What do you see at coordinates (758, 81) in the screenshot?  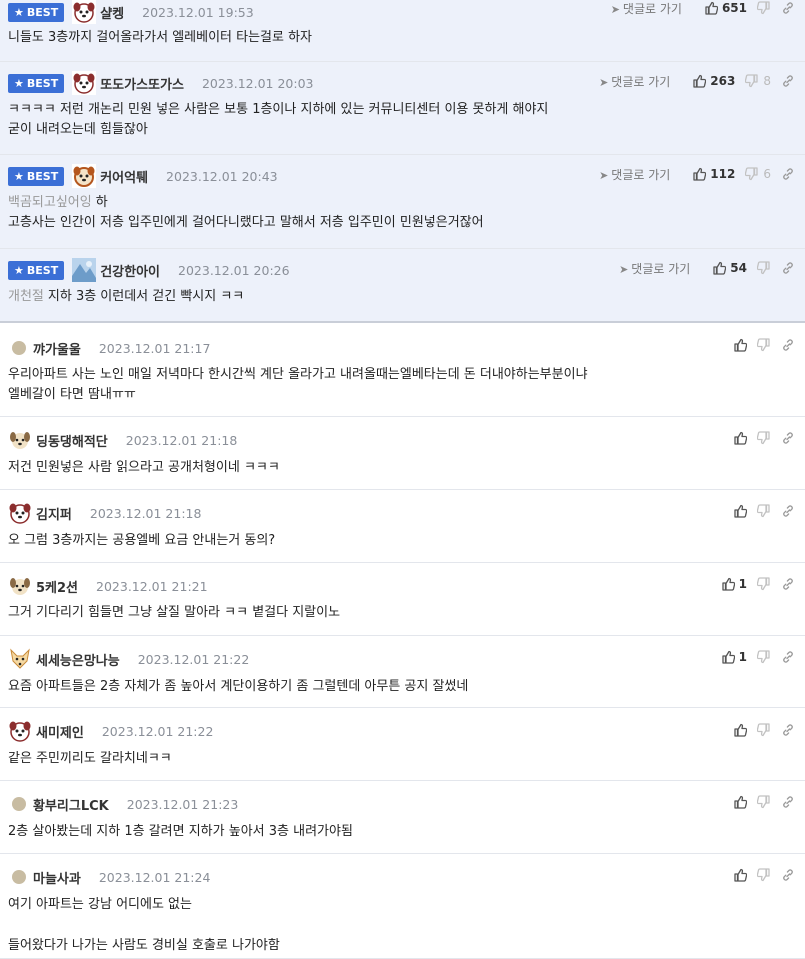 I see `dislike-button: 8` at bounding box center [758, 81].